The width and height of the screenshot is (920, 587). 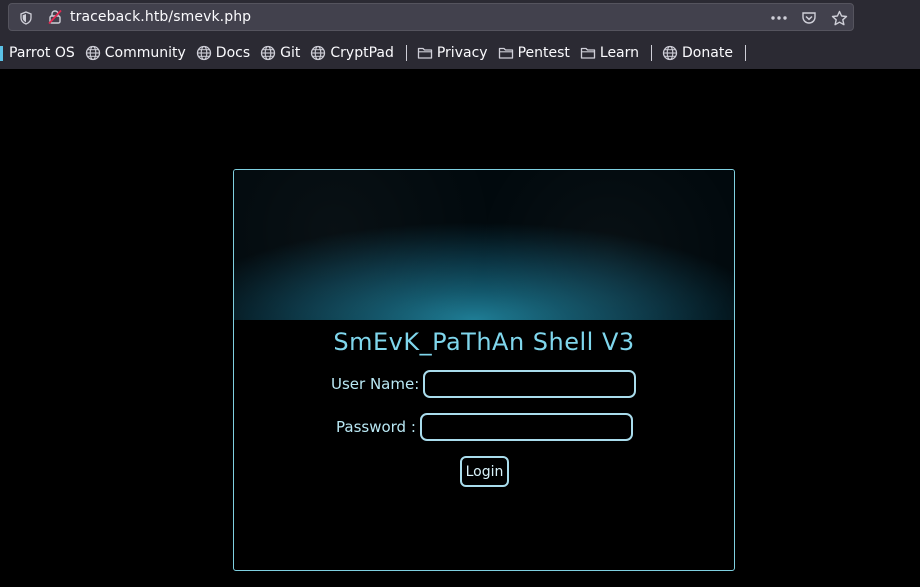 I want to click on bookmark-folder-learn: Learn, so click(x=610, y=53).